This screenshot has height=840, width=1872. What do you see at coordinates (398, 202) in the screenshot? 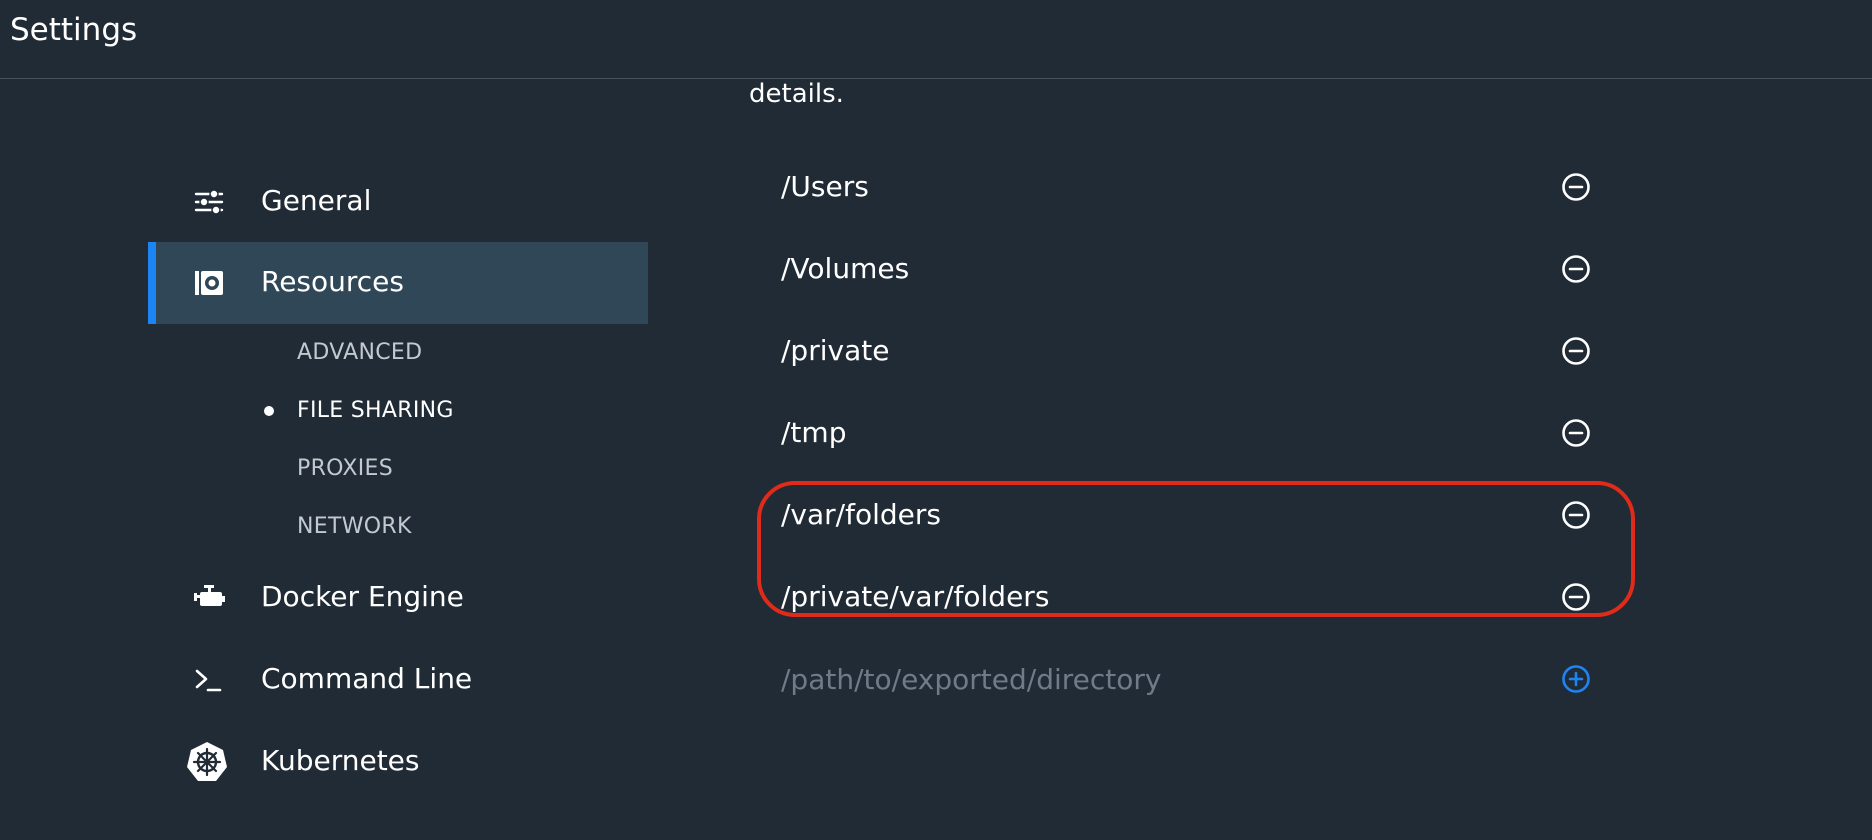
I see `sidebar-item-general: General` at bounding box center [398, 202].